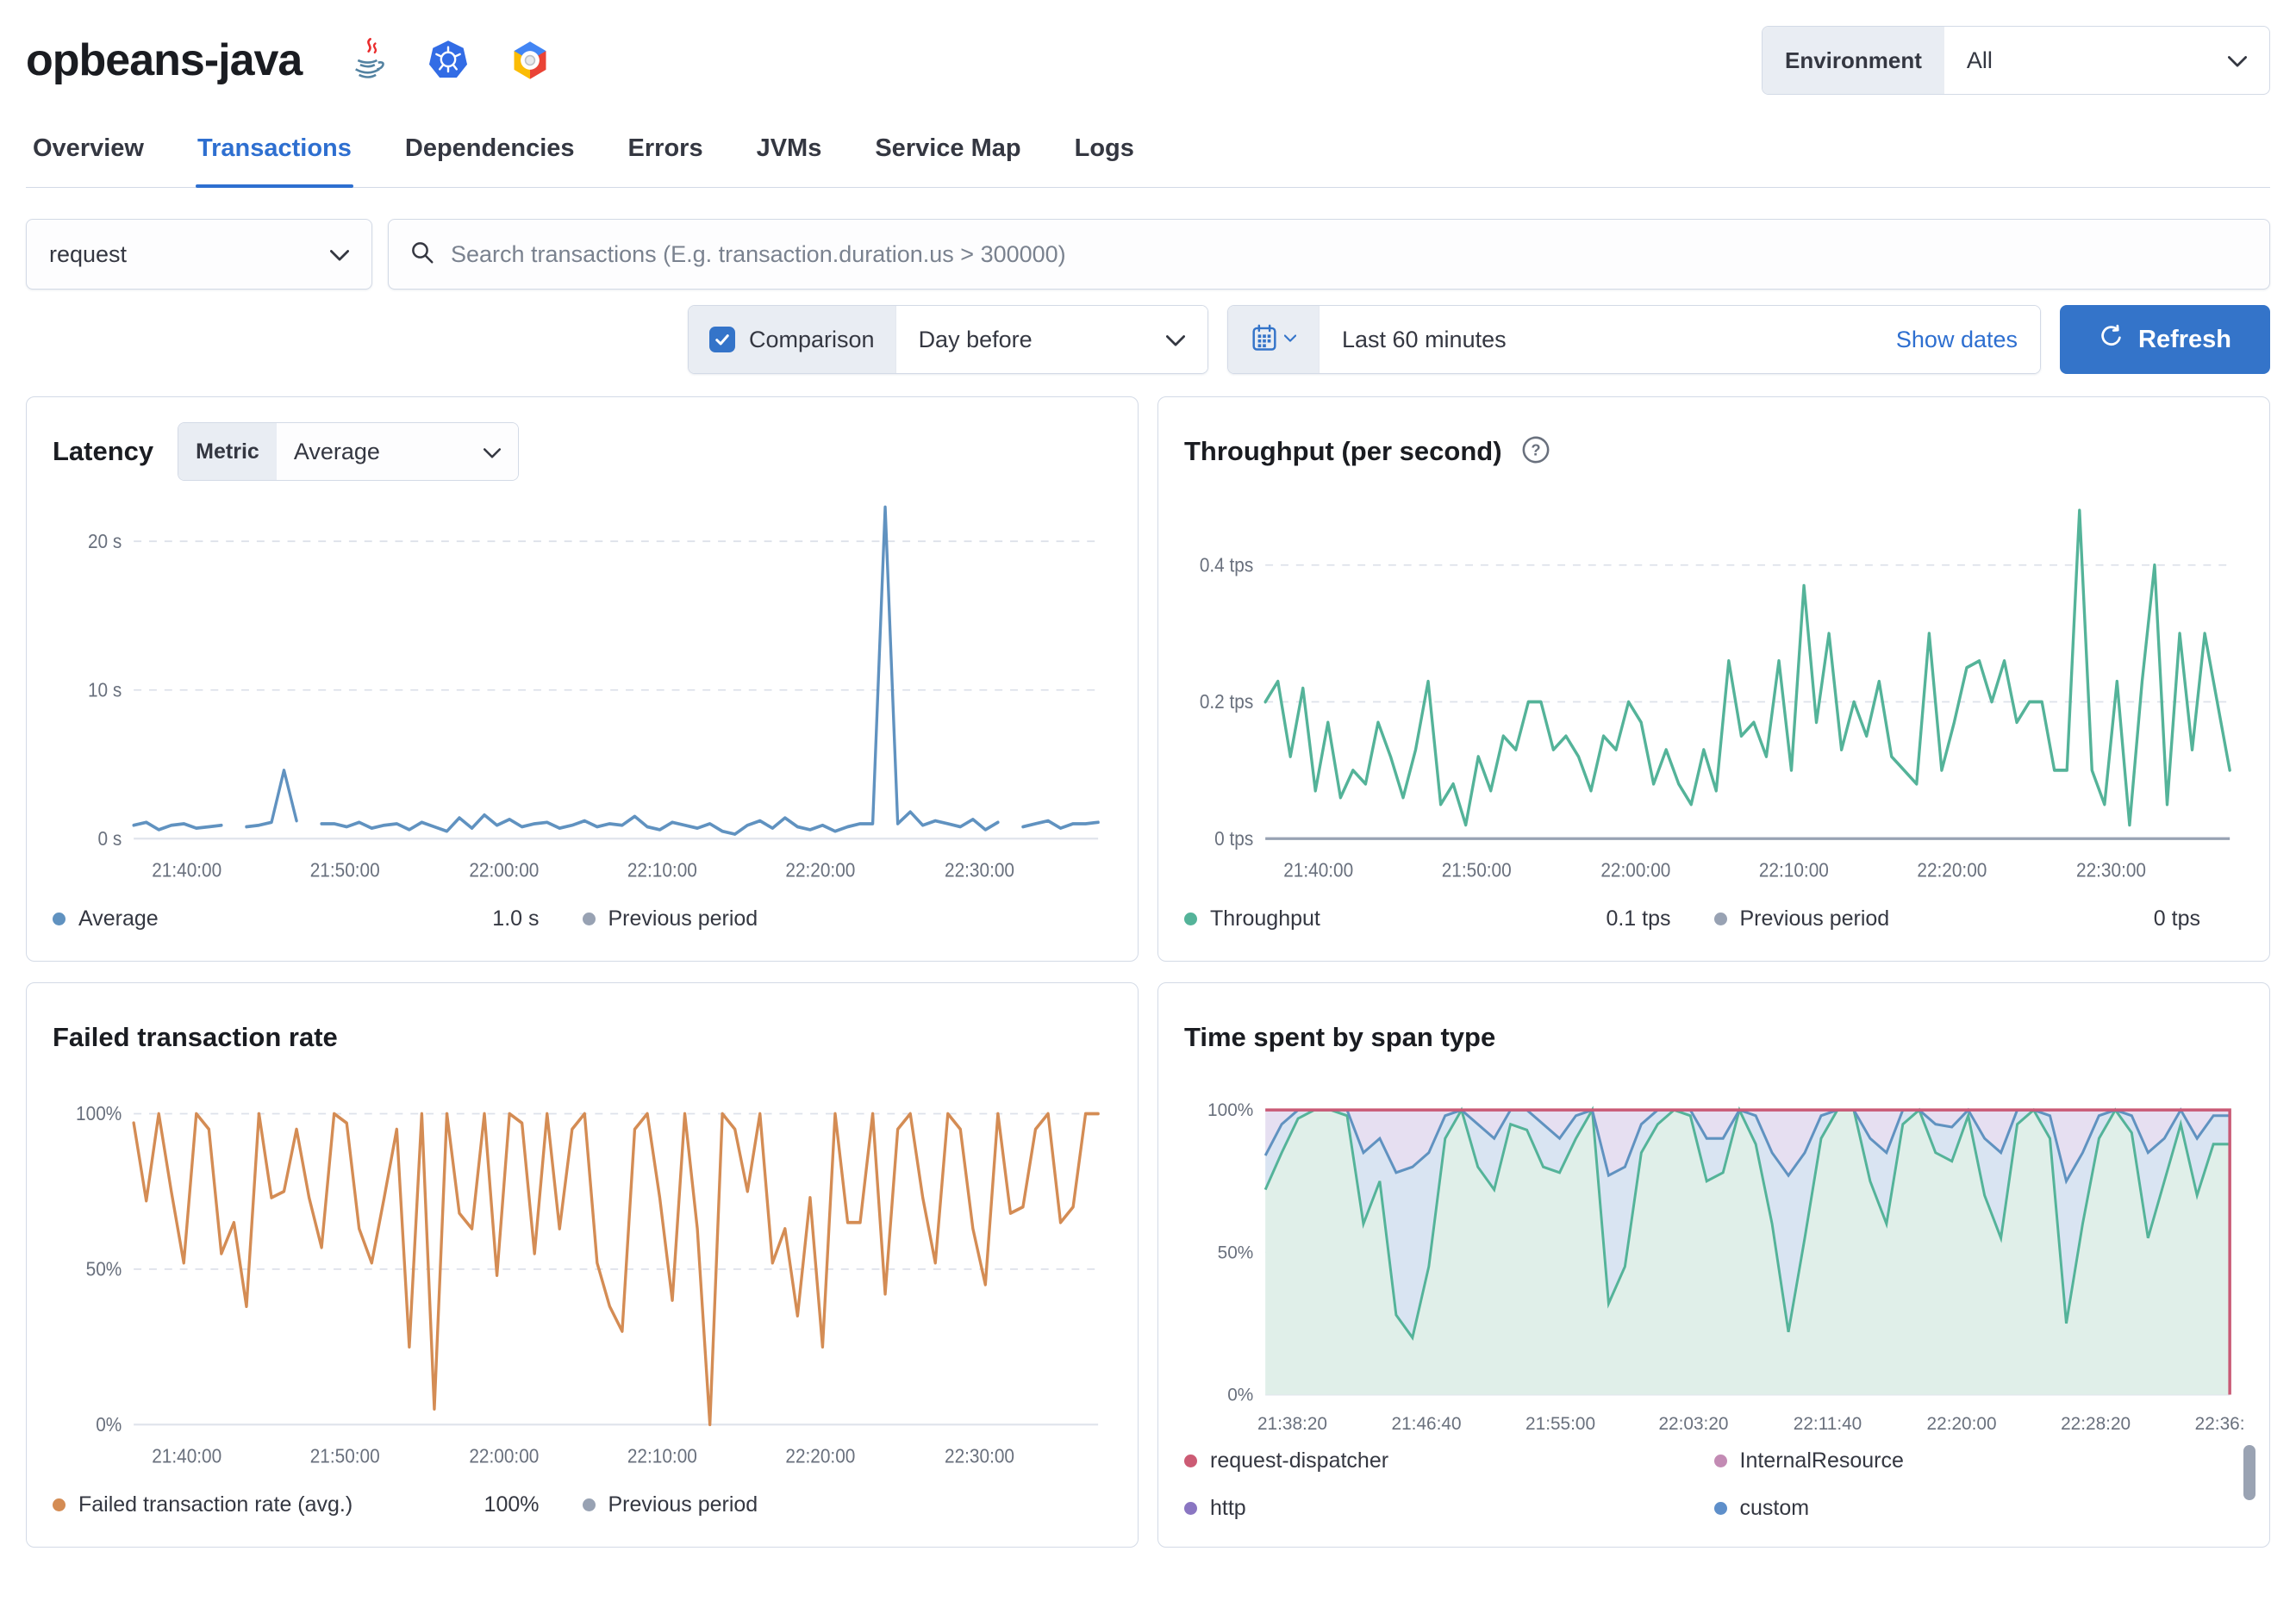 This screenshot has height=1601, width=2296. What do you see at coordinates (516, 918) in the screenshot?
I see `legend-value: 1.0 s` at bounding box center [516, 918].